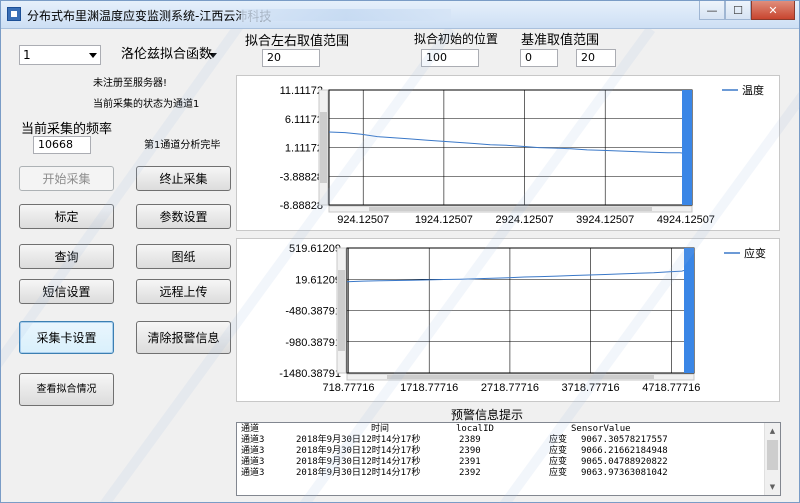 The height and width of the screenshot is (503, 800). What do you see at coordinates (66, 389) in the screenshot?
I see `view-fit-button: 查看拟合情况` at bounding box center [66, 389].